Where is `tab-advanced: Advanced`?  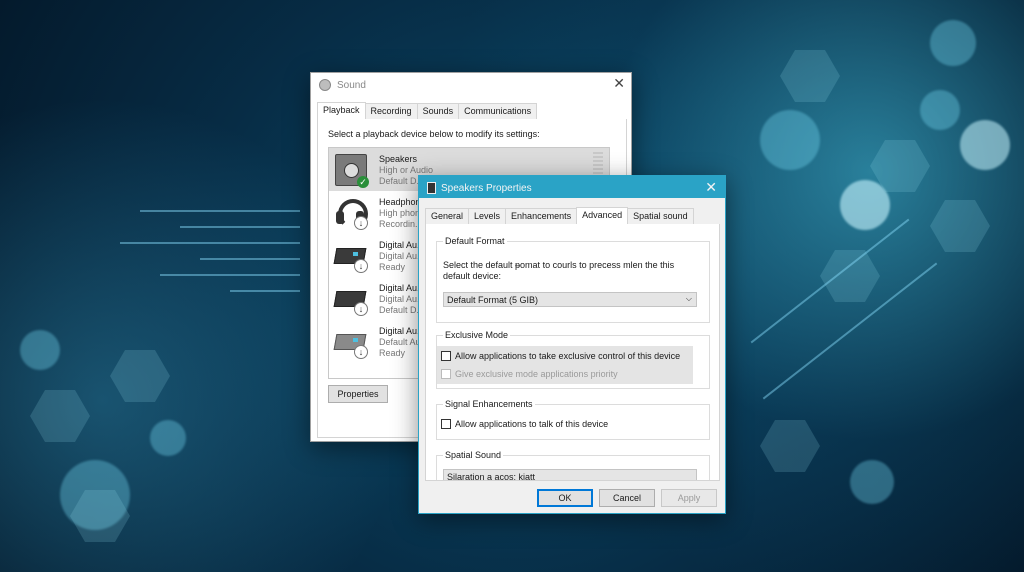
tab-advanced: Advanced is located at coordinates (602, 216).